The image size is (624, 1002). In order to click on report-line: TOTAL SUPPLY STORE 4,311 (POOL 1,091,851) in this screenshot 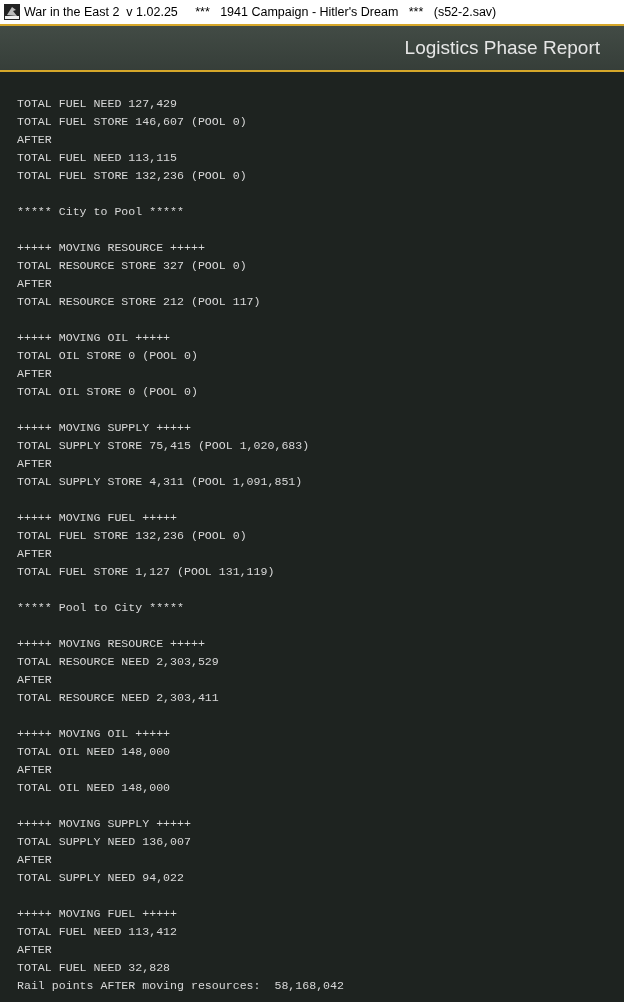, I will do `click(160, 482)`.